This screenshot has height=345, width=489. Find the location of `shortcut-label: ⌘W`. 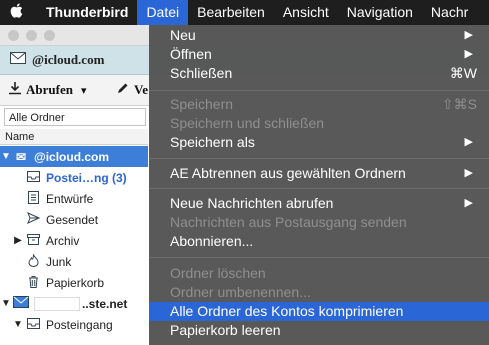

shortcut-label: ⌘W is located at coordinates (463, 73).